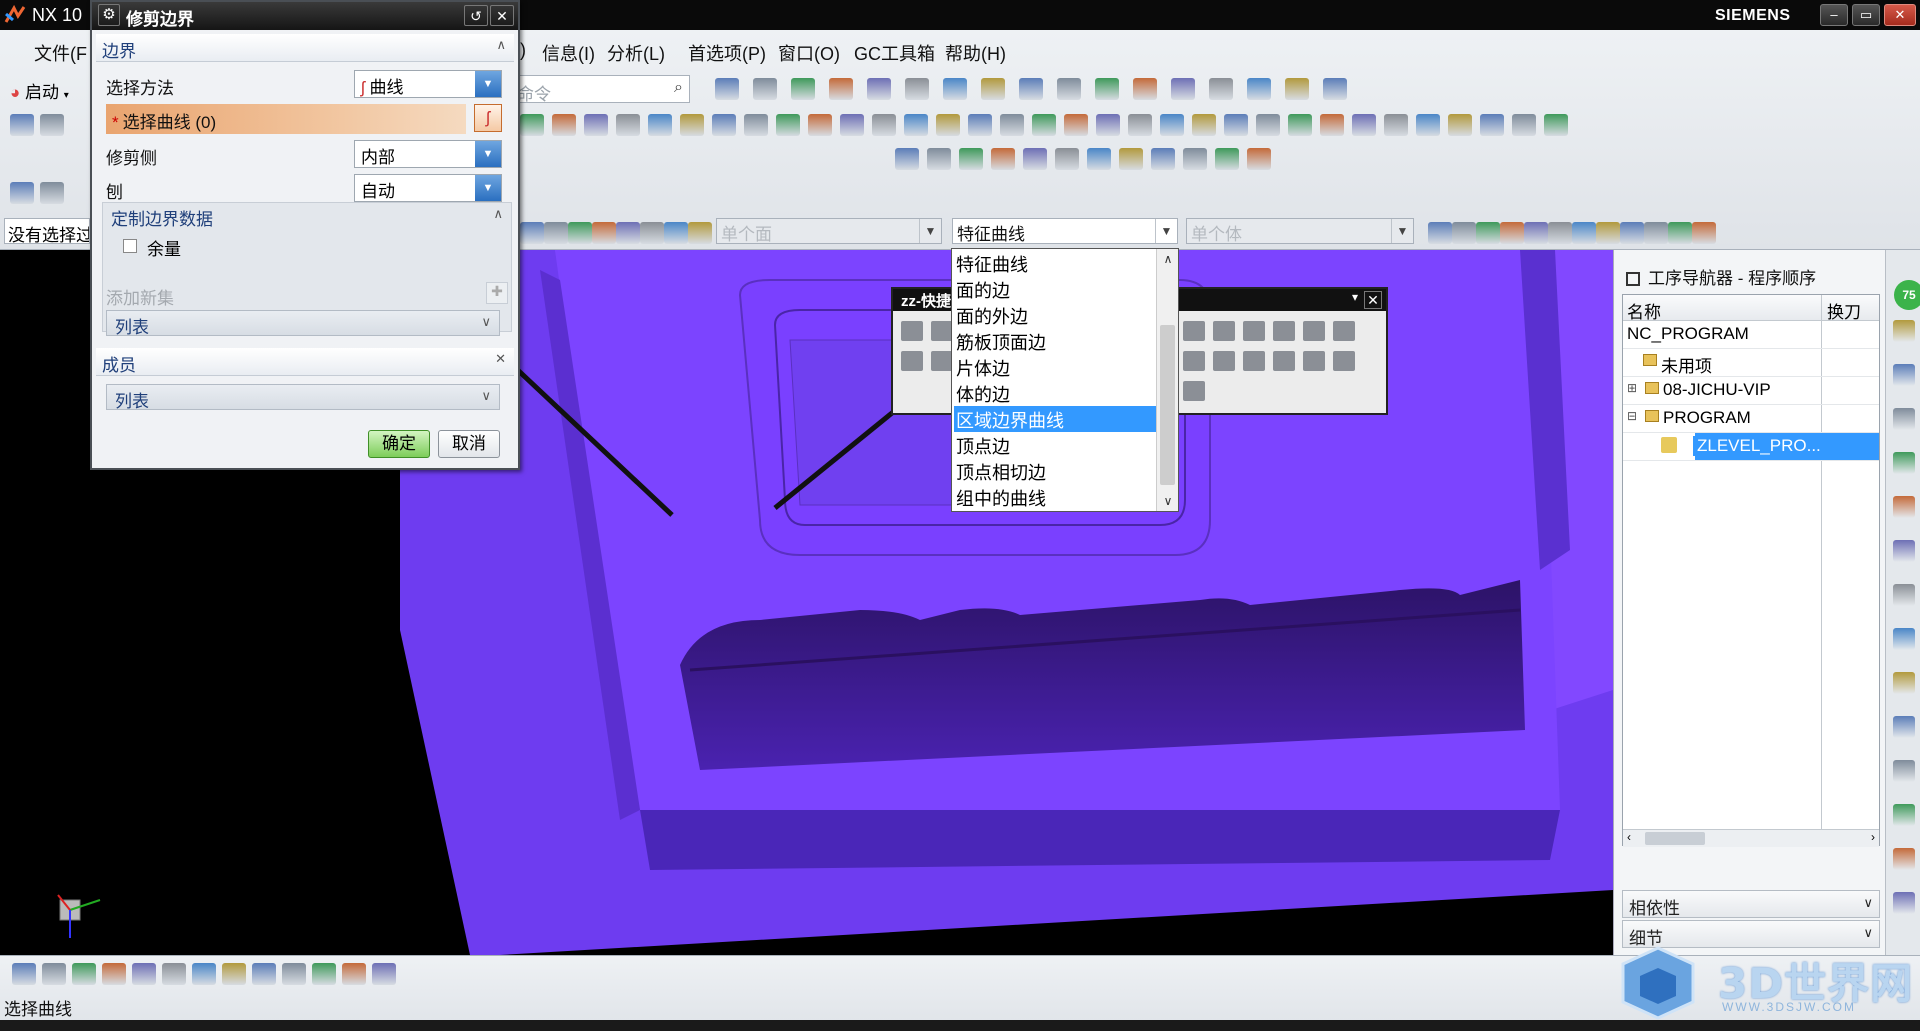  I want to click on menu-window: 窗口(O), so click(809, 53).